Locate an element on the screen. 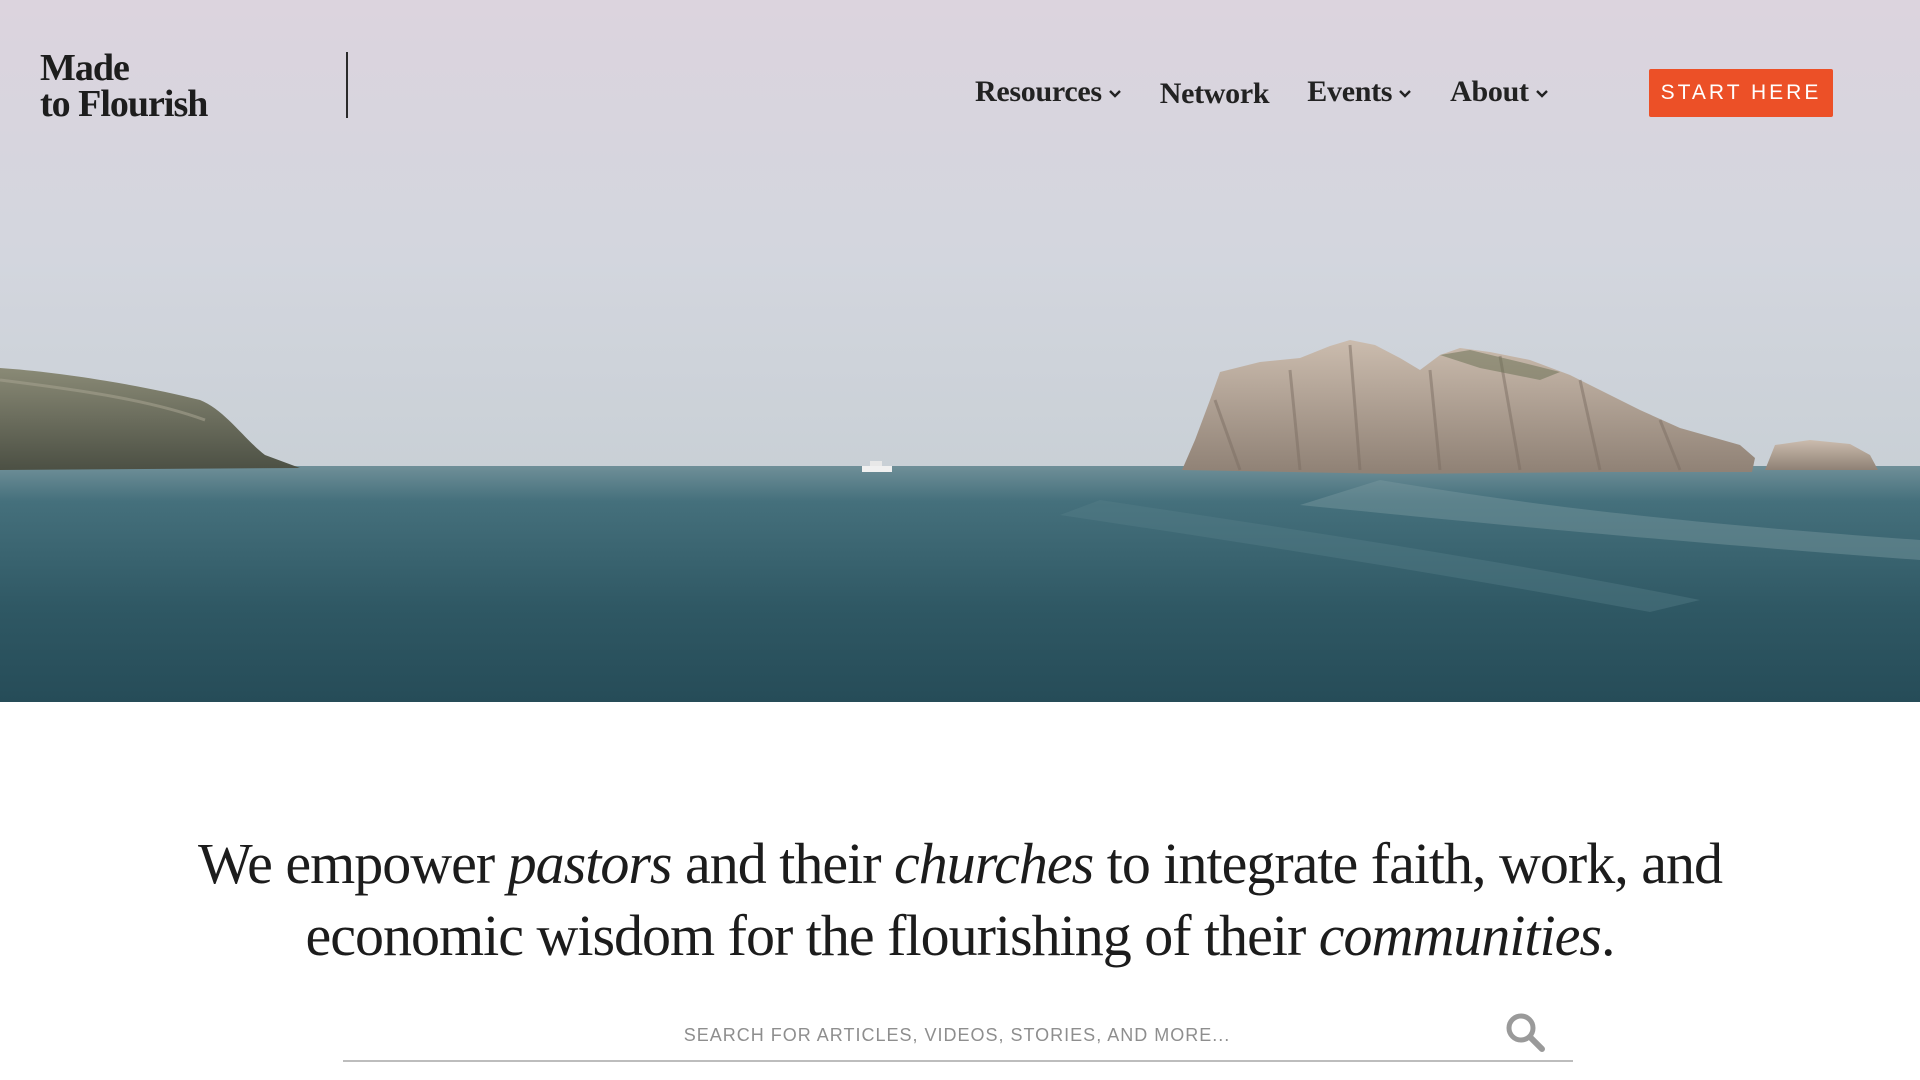  nav-item-network: Network is located at coordinates (1215, 92).